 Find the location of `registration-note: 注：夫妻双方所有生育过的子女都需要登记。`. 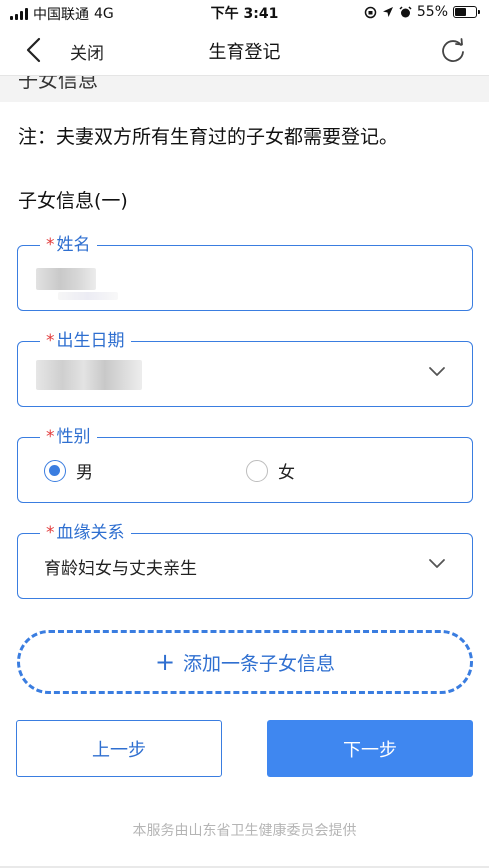

registration-note: 注：夫妻双方所有生育过的子女都需要登记。 is located at coordinates (208, 137).